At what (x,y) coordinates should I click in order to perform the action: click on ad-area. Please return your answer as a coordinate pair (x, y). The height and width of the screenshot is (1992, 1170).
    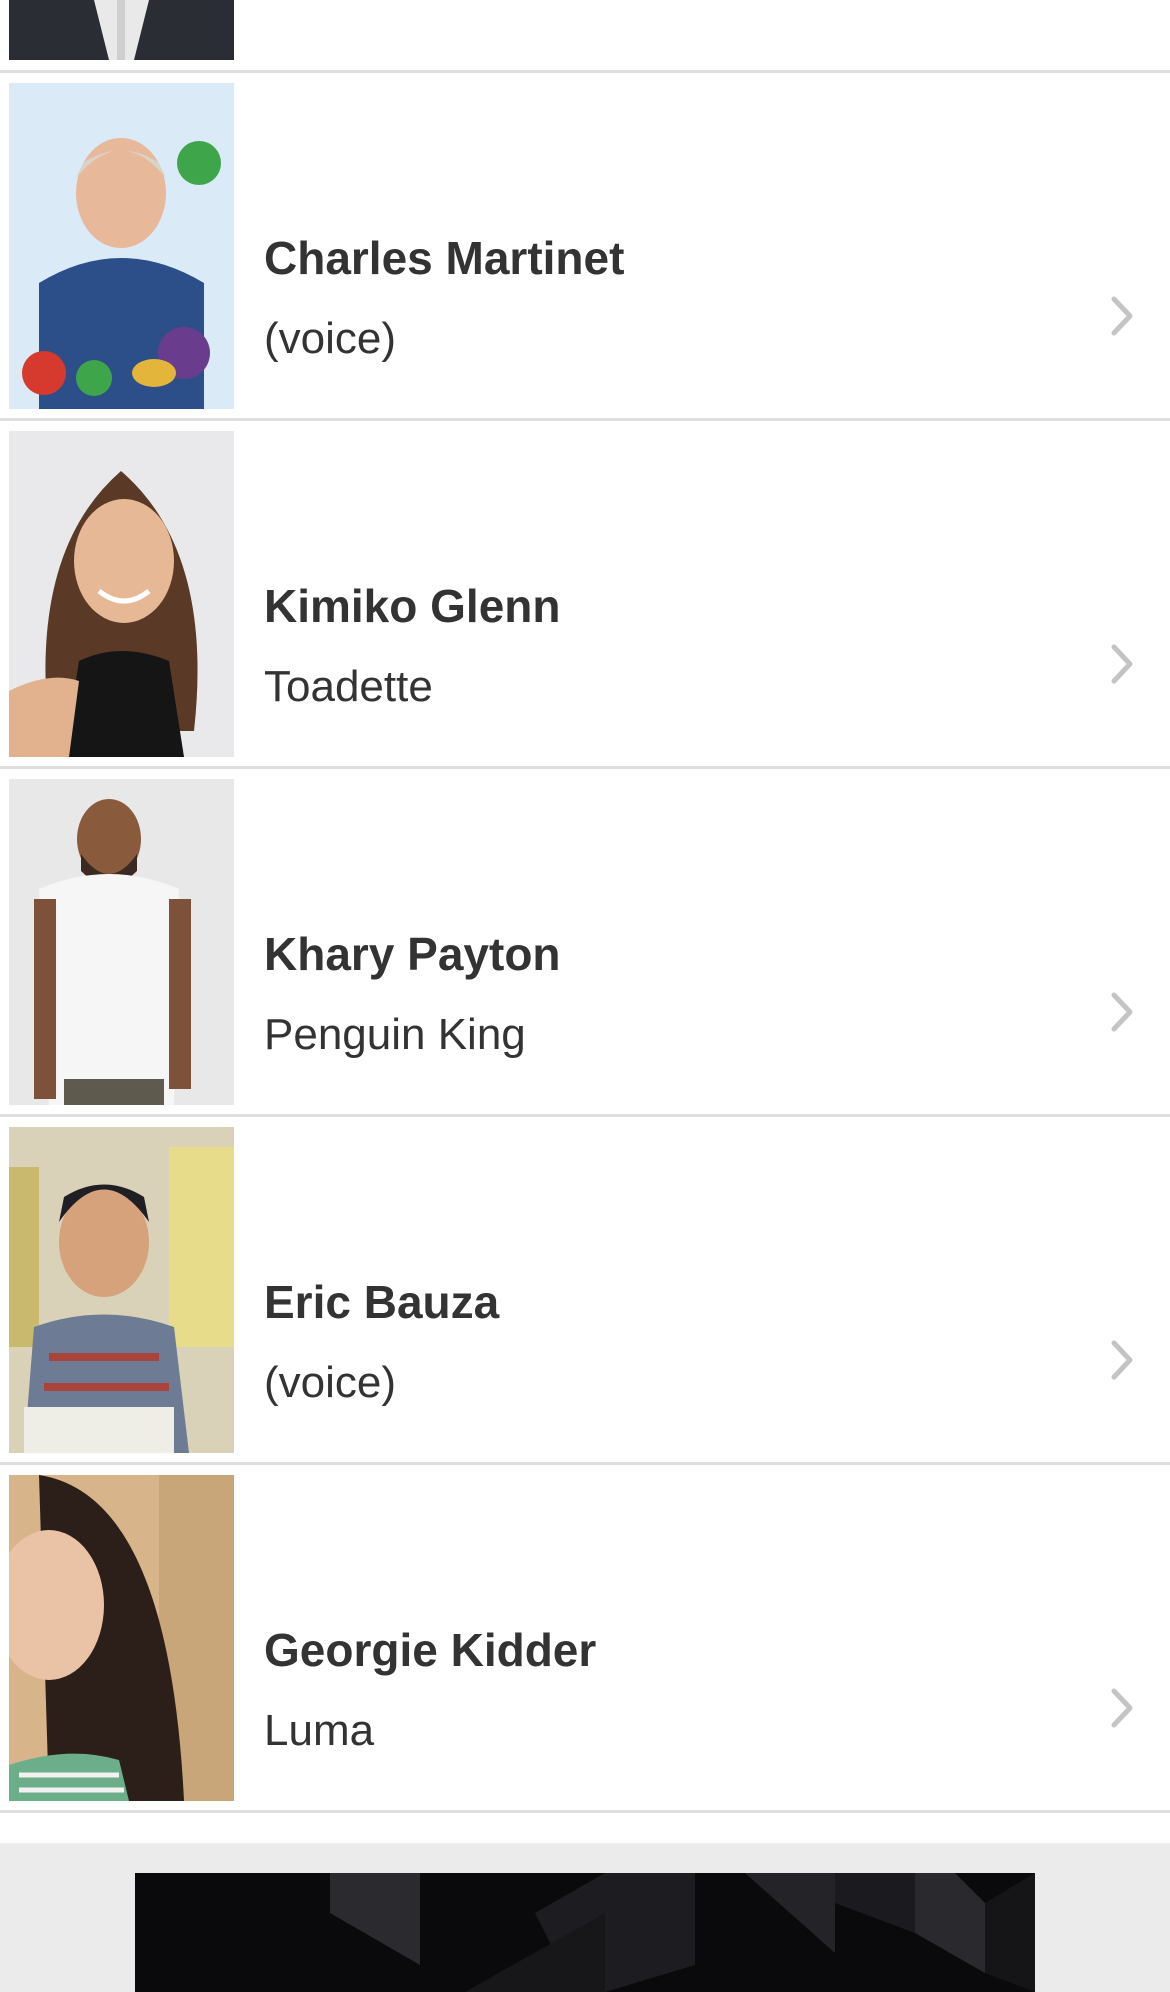
    Looking at the image, I should click on (585, 1917).